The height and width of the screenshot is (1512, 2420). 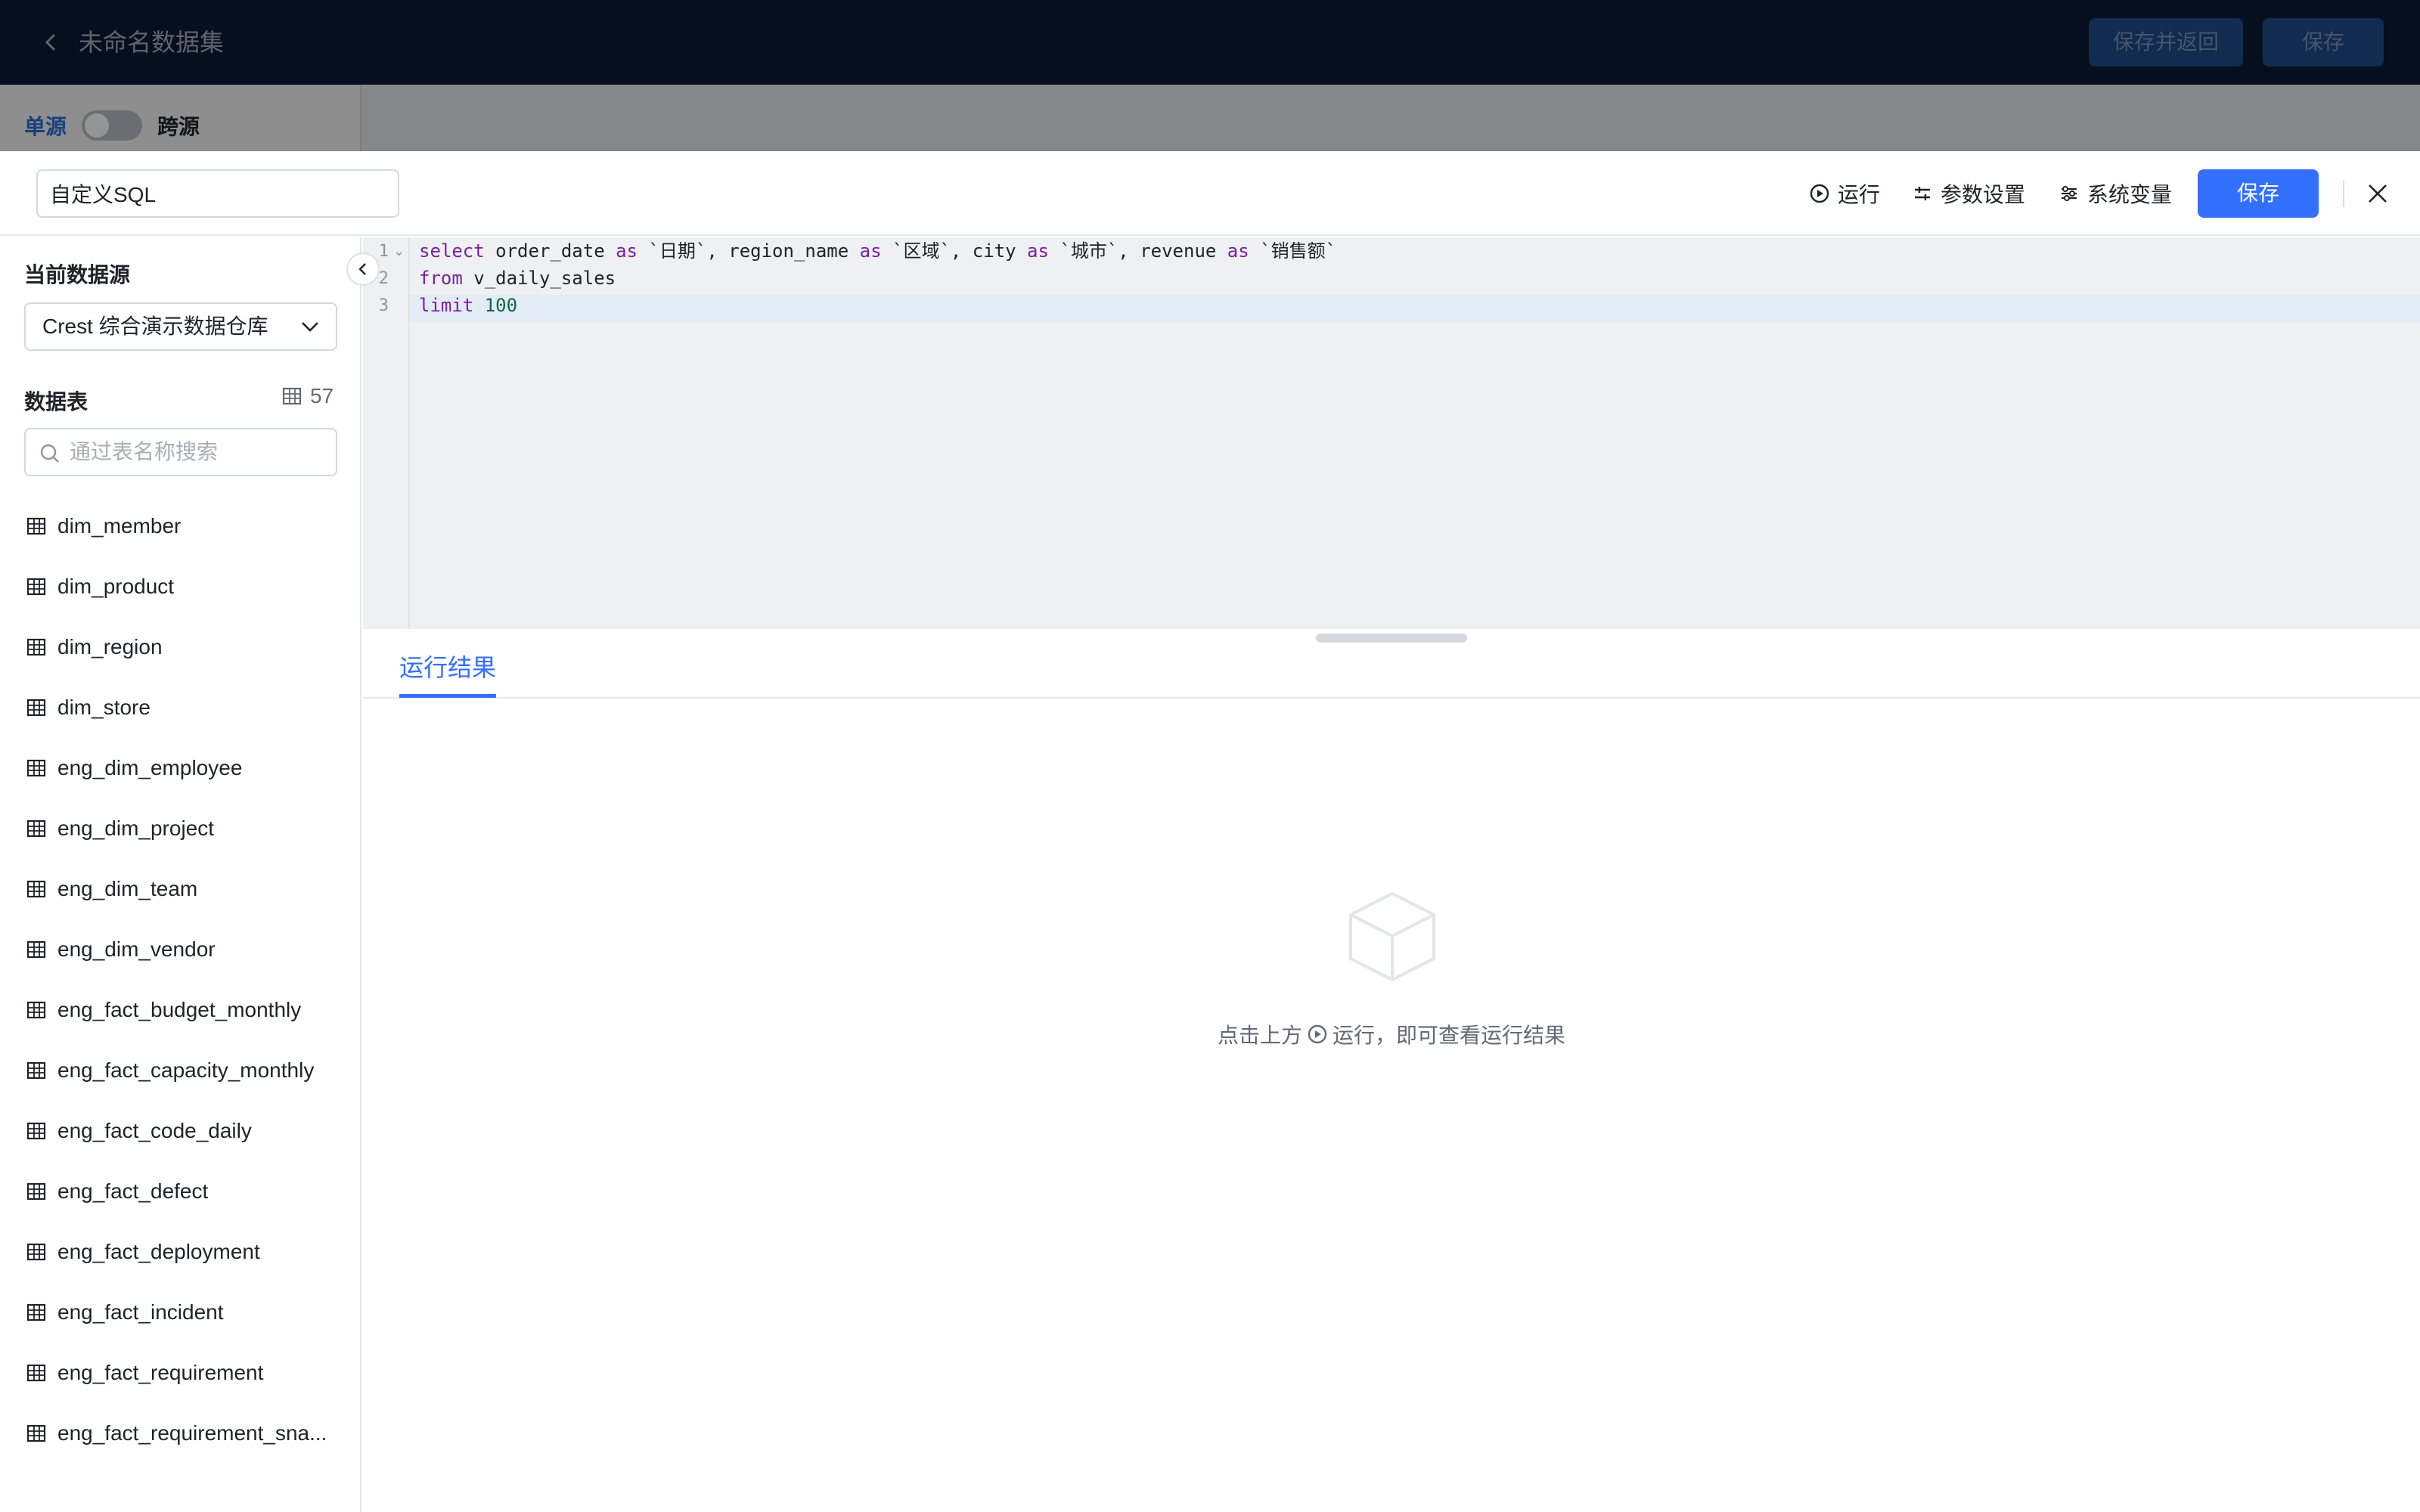 I want to click on current-datasource-label: 当前数据源, so click(x=77, y=275).